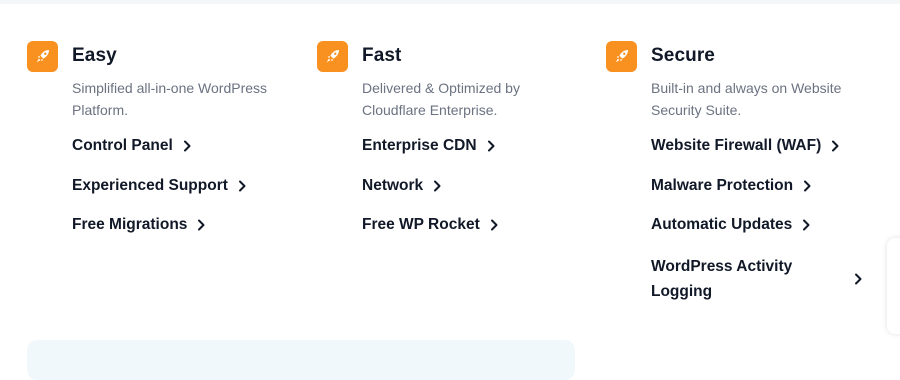 Image resolution: width=900 pixels, height=380 pixels. I want to click on link-label: Enterprise CDN, so click(419, 145).